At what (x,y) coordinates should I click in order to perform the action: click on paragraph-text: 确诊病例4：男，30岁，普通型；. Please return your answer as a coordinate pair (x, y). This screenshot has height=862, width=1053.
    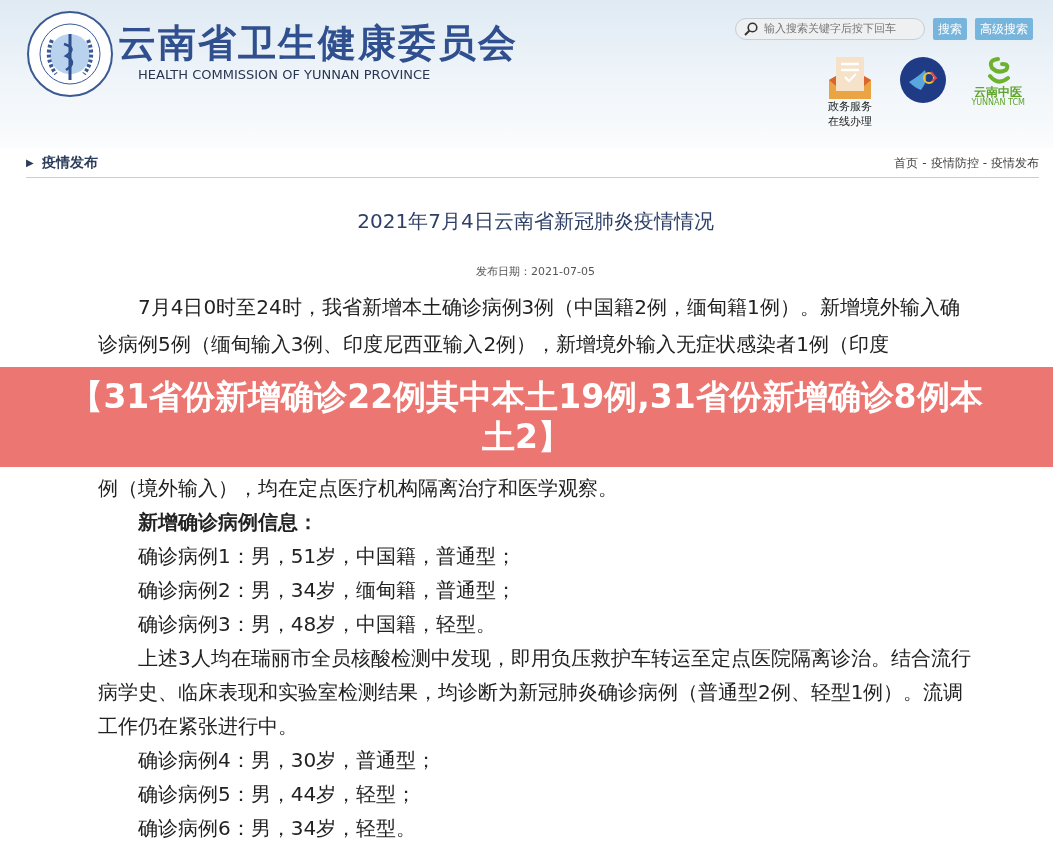
    Looking at the image, I should click on (287, 760).